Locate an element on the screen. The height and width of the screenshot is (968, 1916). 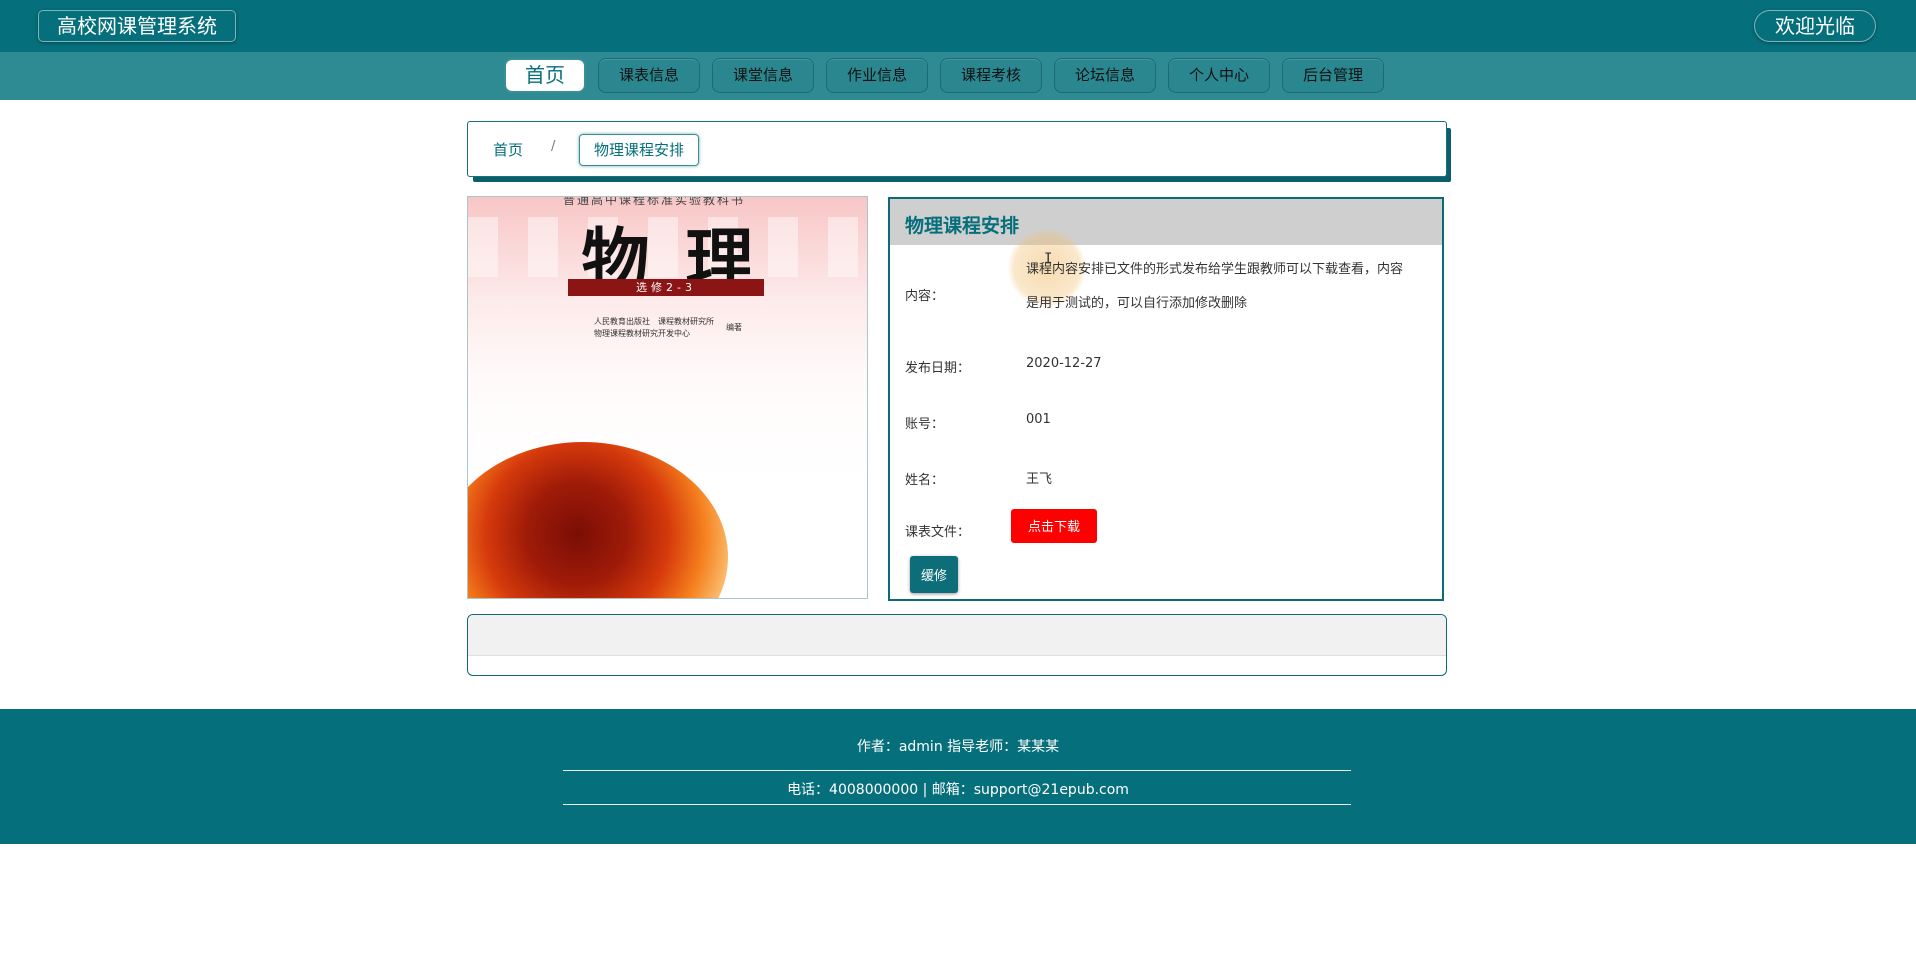
breadcrumb-home-link: 首页 is located at coordinates (508, 149).